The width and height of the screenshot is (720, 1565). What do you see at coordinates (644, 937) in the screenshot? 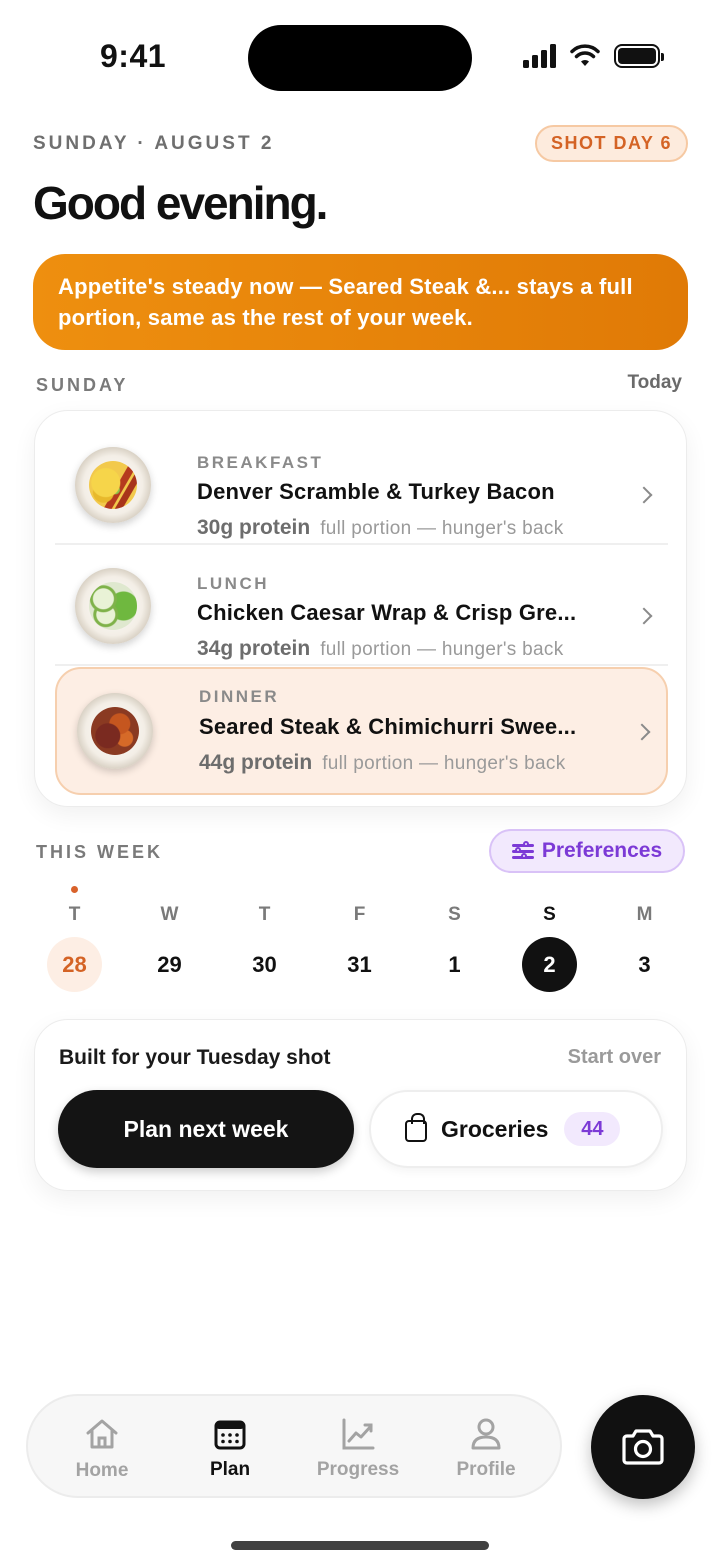
I see `day-cell-3: M 3` at bounding box center [644, 937].